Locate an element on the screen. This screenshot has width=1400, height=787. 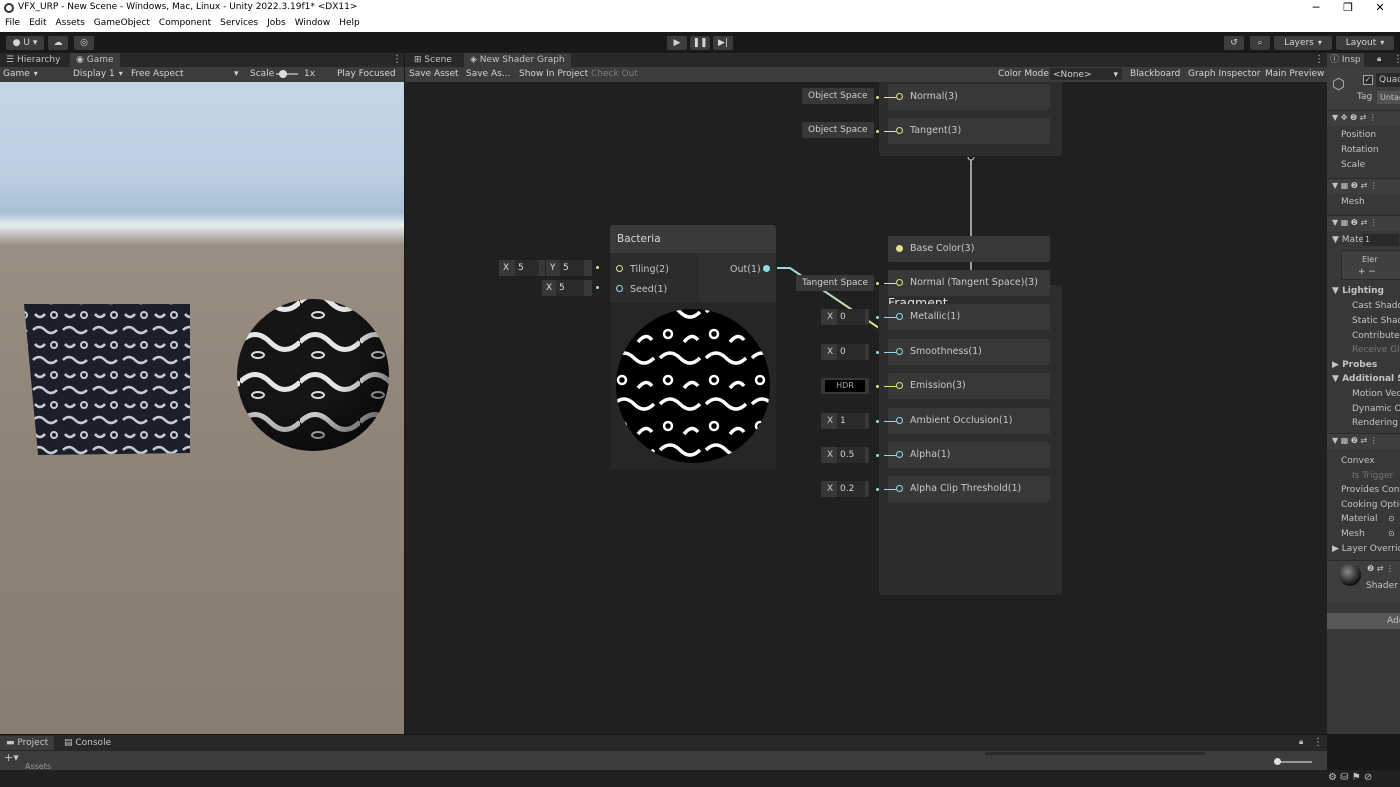
material-element: Eler is located at coordinates (1370, 259).